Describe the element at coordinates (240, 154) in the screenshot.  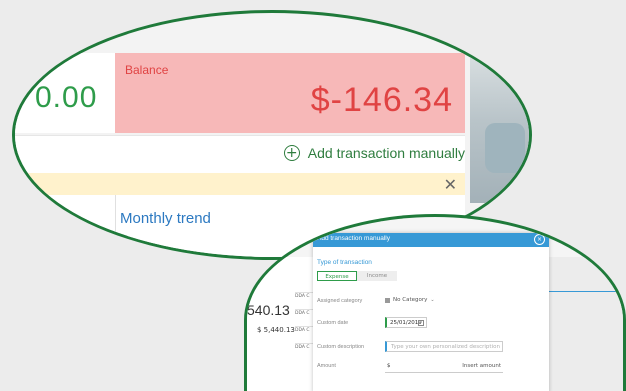
I see `add-transaction-row: + Add transaction manually` at that location.